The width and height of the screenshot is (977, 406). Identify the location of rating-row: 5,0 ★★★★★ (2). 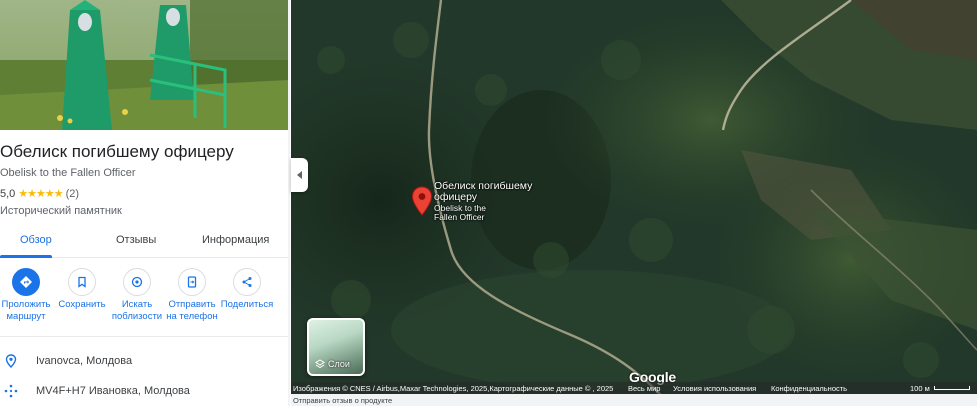
(39, 194).